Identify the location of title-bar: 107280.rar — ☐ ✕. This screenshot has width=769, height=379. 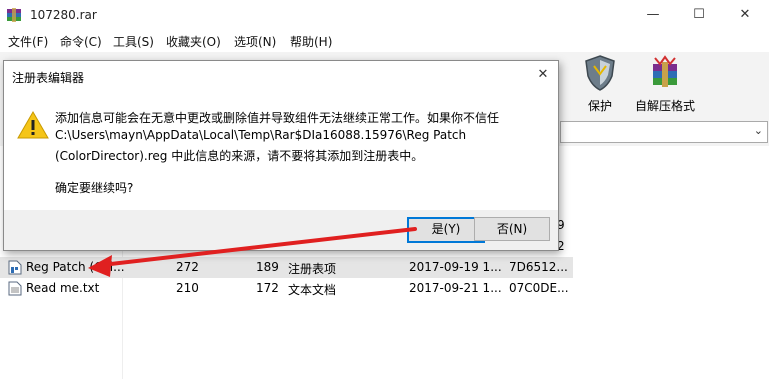
(384, 15).